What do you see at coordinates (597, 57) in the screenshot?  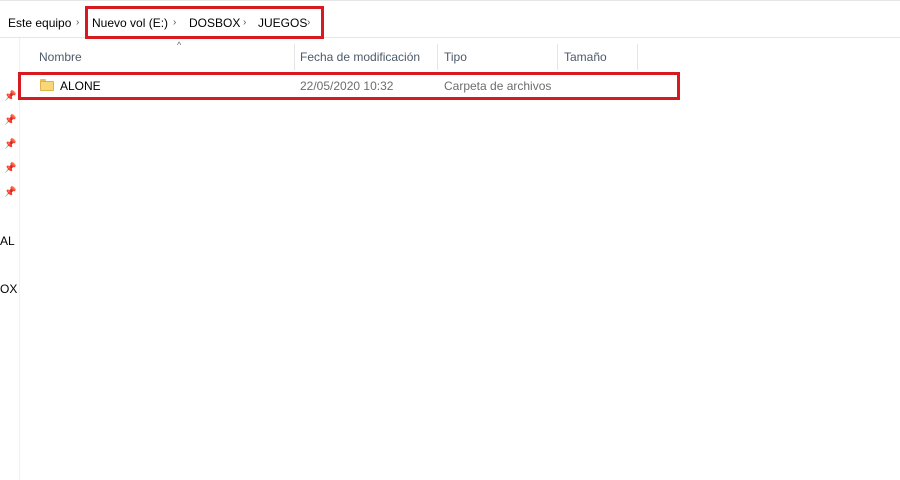 I see `column-header-size: Tamaño` at bounding box center [597, 57].